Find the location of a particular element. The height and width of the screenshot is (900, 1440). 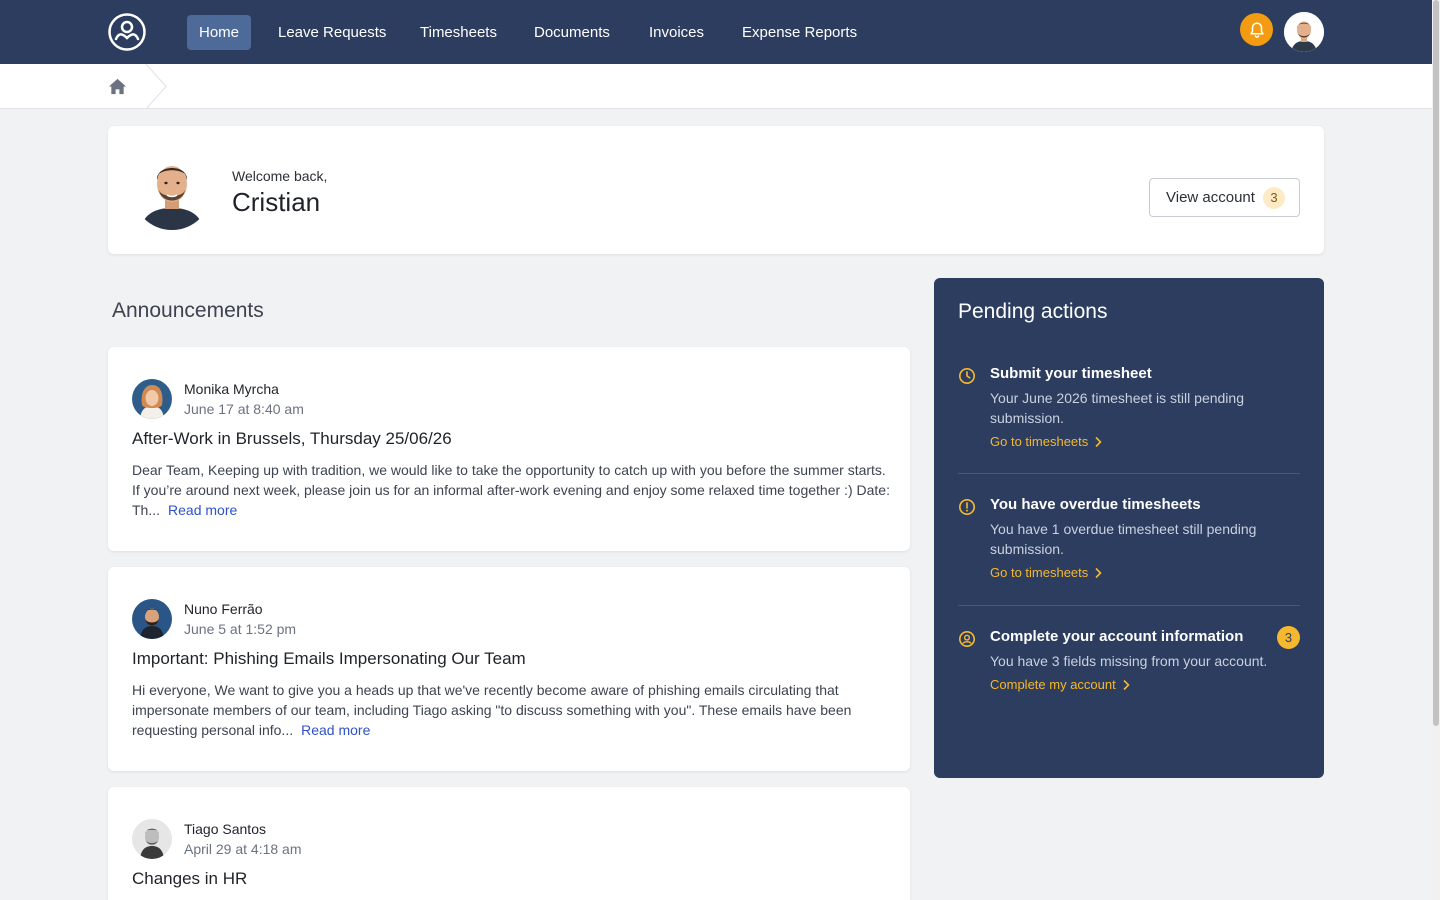

complete-account-link: Complete my account is located at coordinates (1060, 684).